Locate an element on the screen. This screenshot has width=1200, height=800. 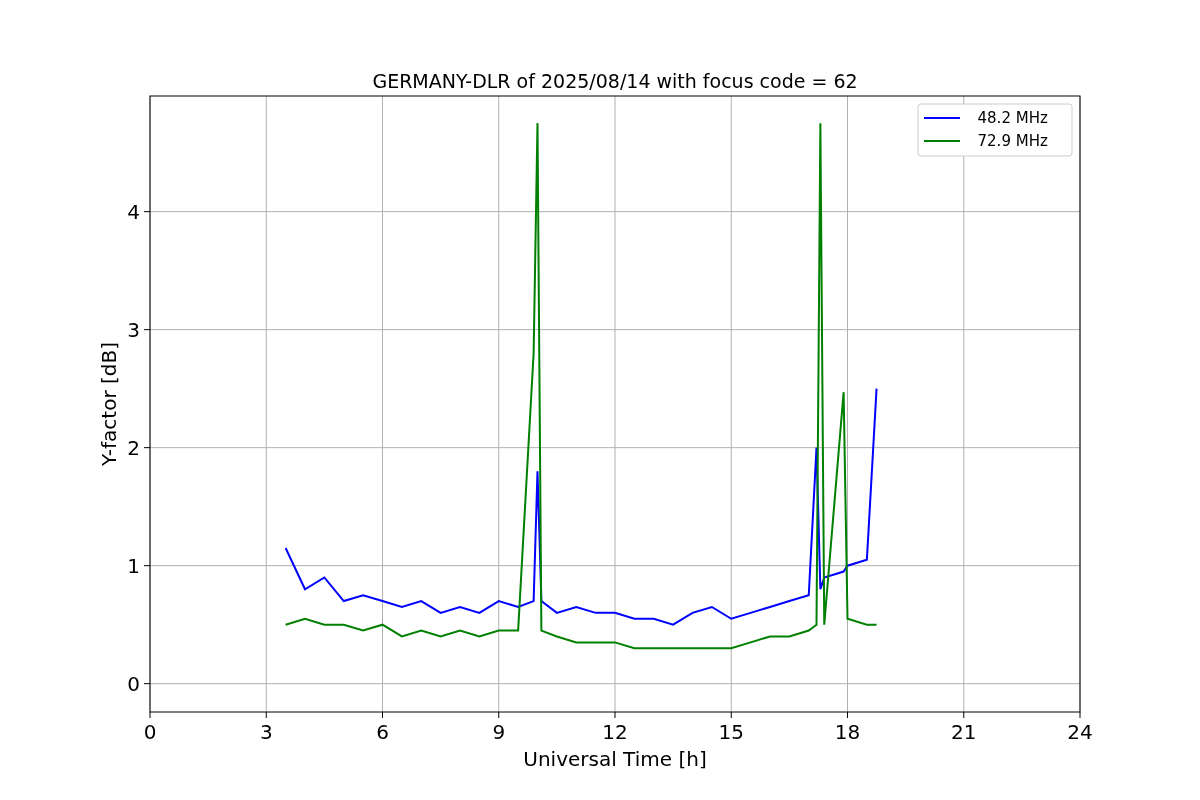
x-tick-label: 18 is located at coordinates (847, 732).